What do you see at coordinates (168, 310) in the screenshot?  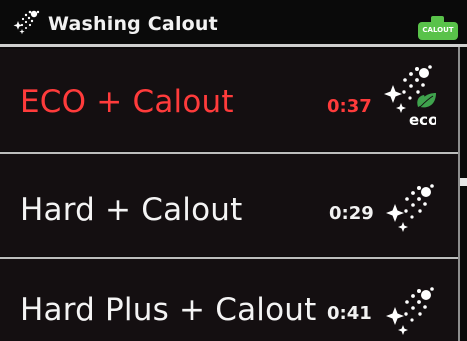 I see `program-label: Hard Plus + Calout` at bounding box center [168, 310].